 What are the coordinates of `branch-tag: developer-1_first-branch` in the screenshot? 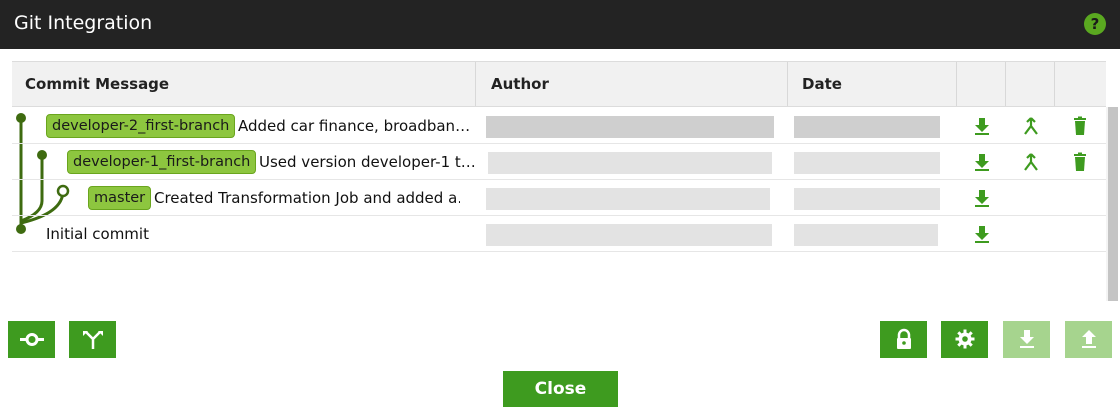 It's located at (162, 162).